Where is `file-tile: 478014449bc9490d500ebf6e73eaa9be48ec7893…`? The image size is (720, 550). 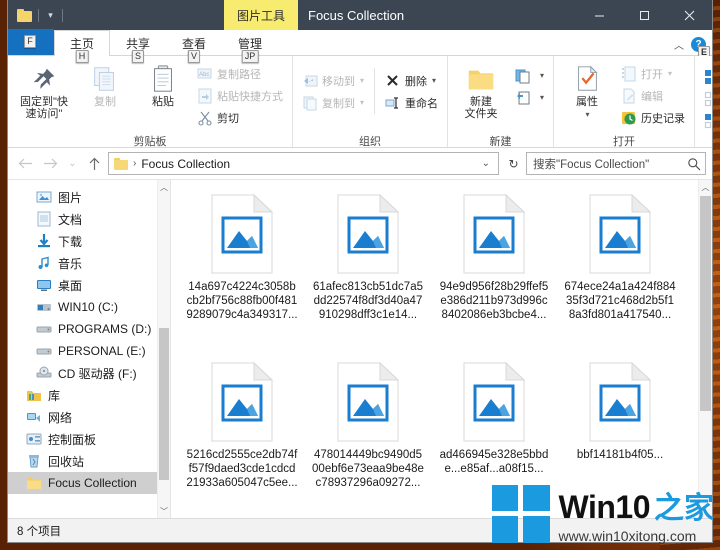 file-tile: 478014449bc9490d500ebf6e73eaa9be48ec7893… is located at coordinates (368, 438).